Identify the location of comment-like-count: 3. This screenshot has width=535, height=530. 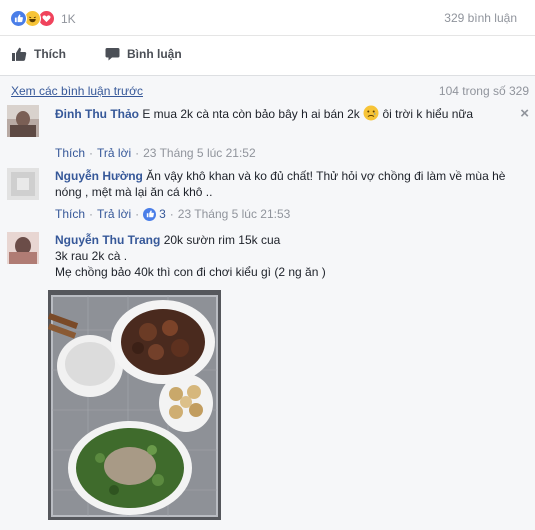
(162, 214).